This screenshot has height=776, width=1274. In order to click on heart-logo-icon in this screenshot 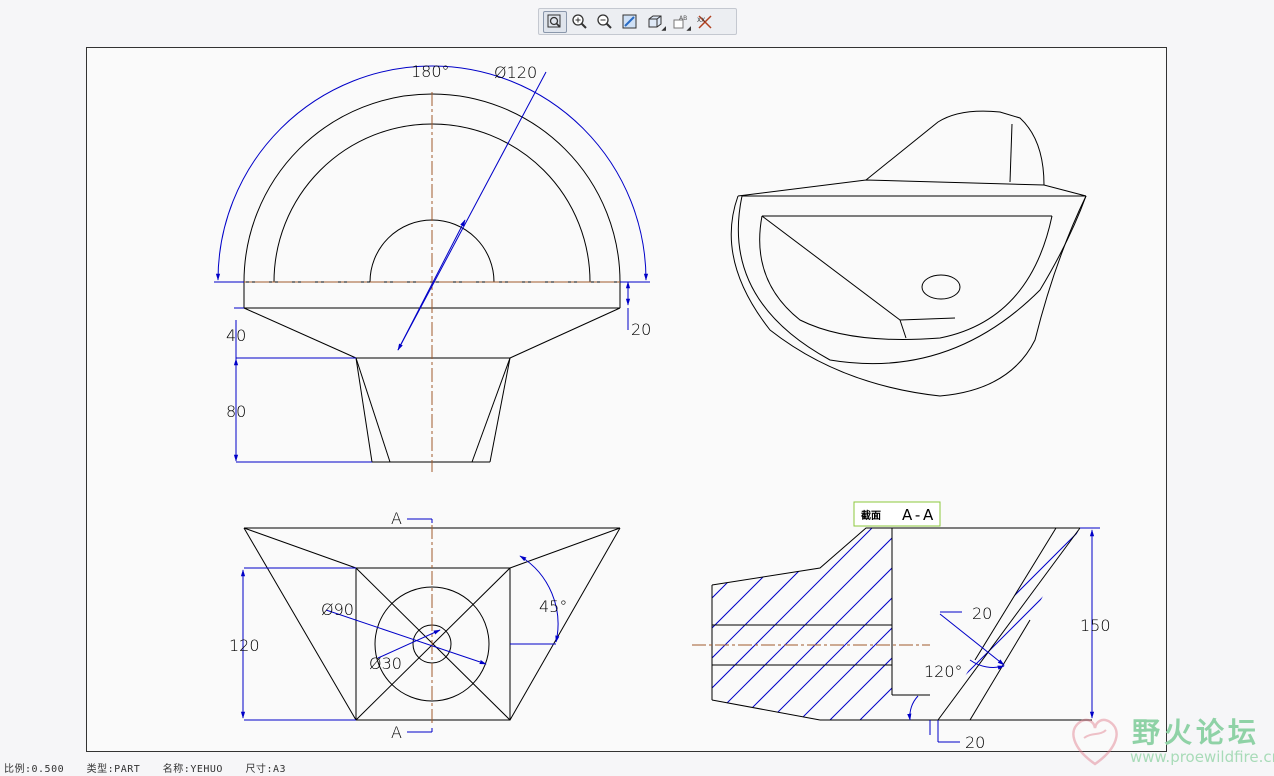, I will do `click(1095, 742)`.